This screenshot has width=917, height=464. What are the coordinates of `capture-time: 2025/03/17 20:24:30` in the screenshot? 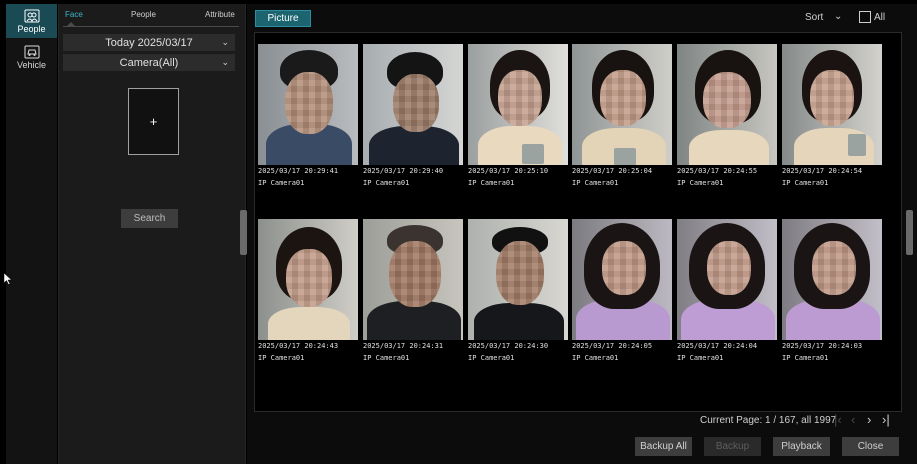 It's located at (508, 346).